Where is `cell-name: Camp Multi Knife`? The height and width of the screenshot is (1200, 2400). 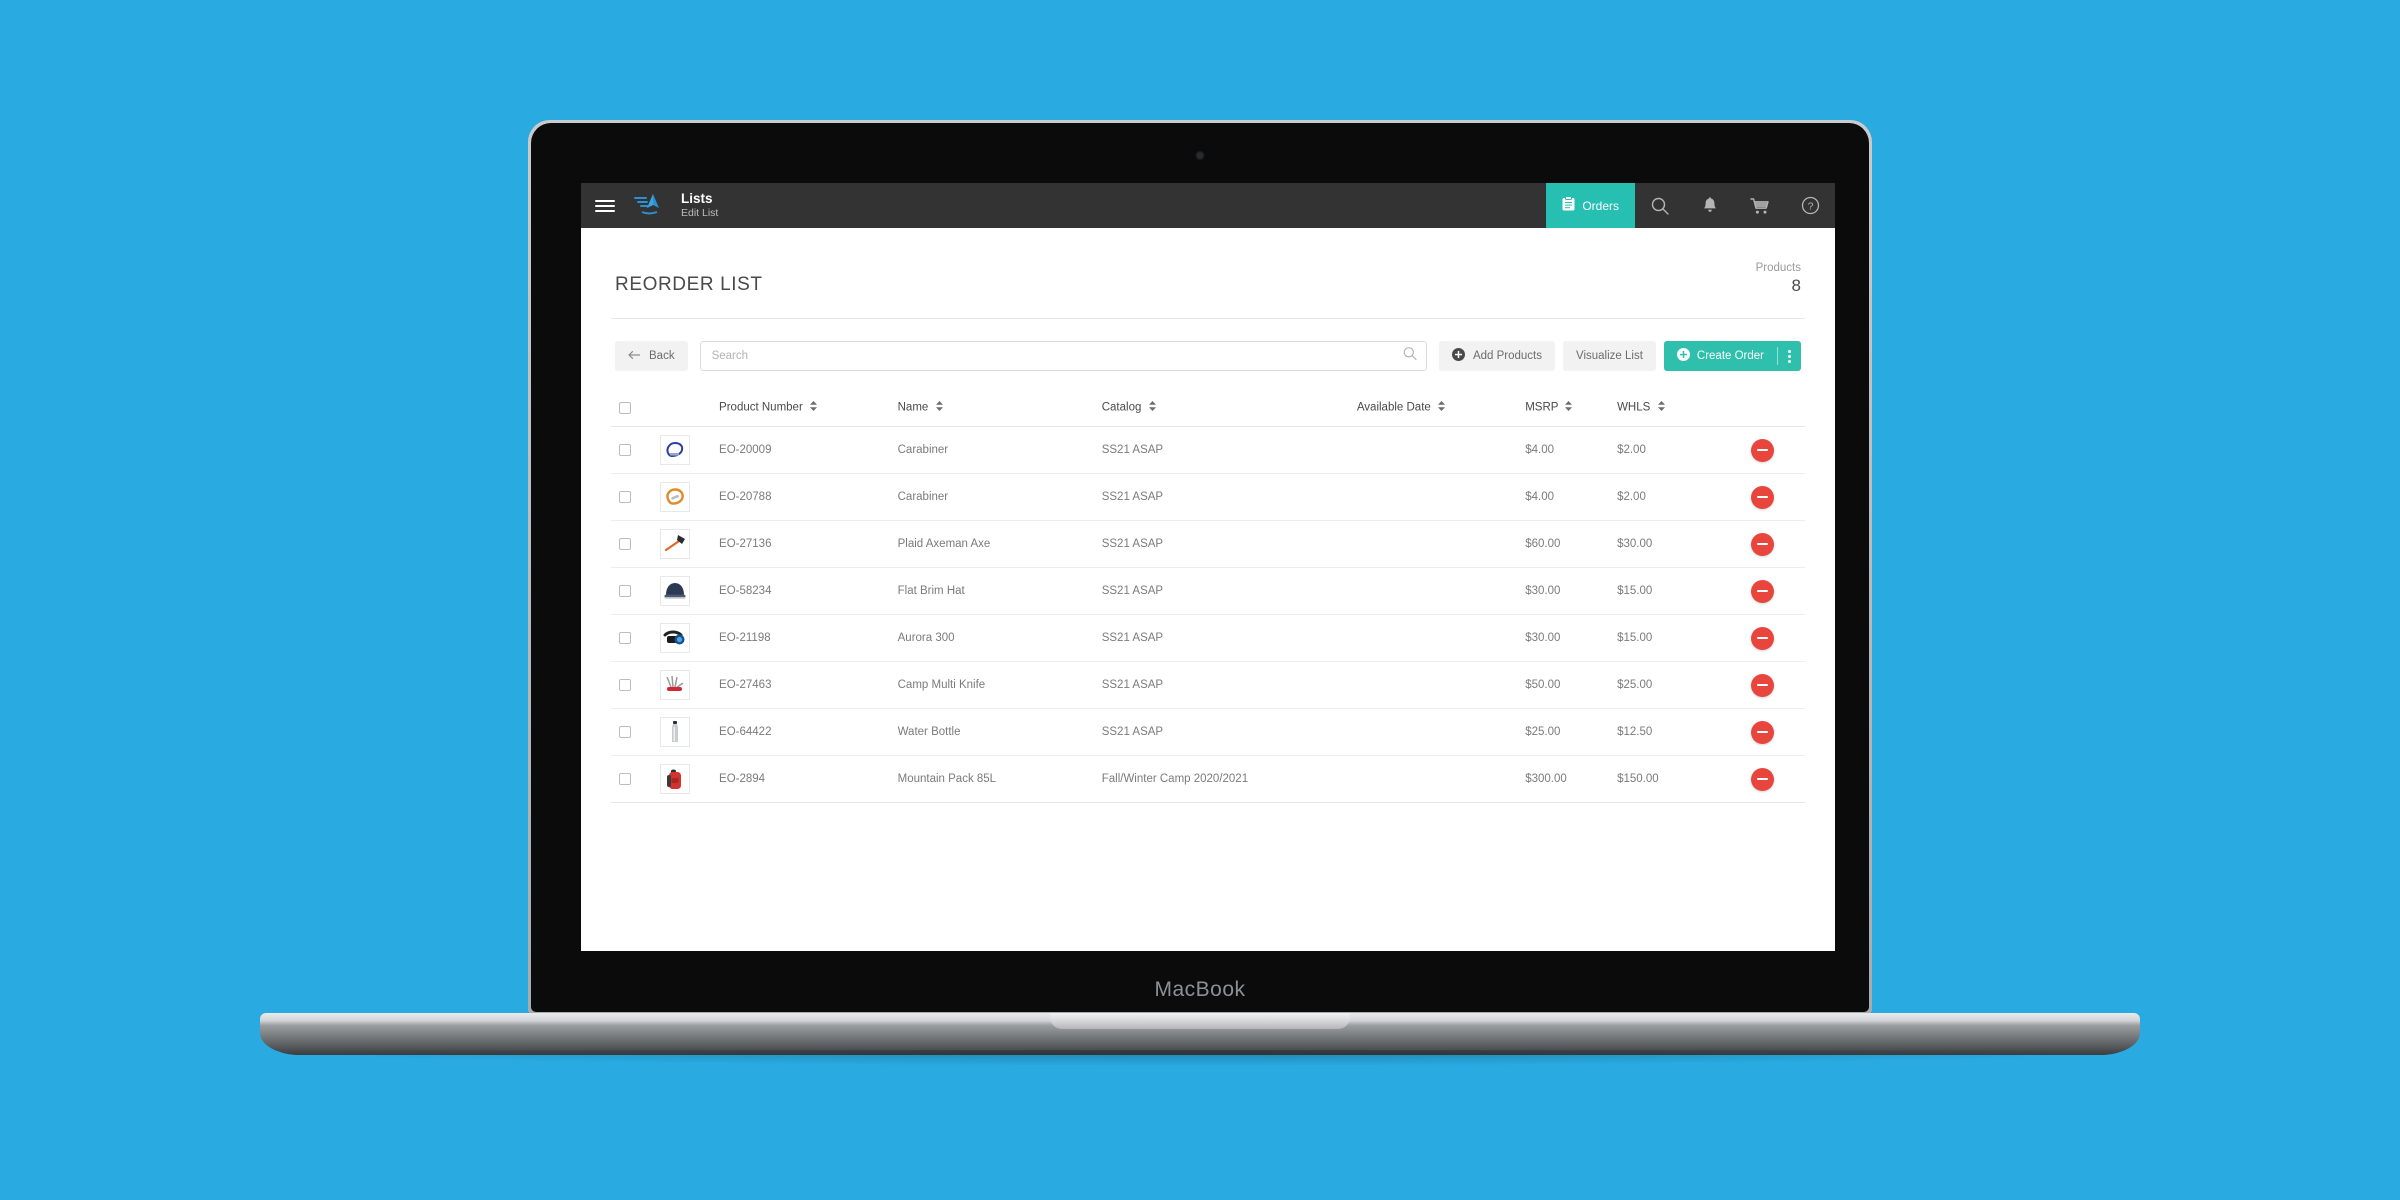
cell-name: Camp Multi Knife is located at coordinates (993, 685).